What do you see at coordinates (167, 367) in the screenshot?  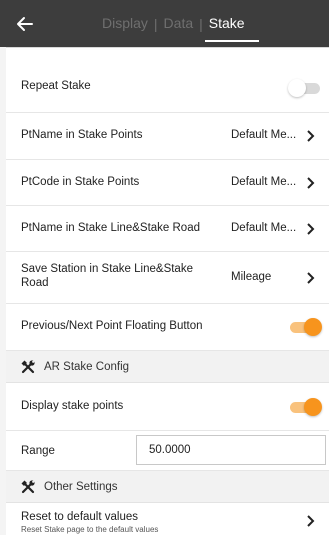 I see `ar-stake-config-header: AR Stake Config` at bounding box center [167, 367].